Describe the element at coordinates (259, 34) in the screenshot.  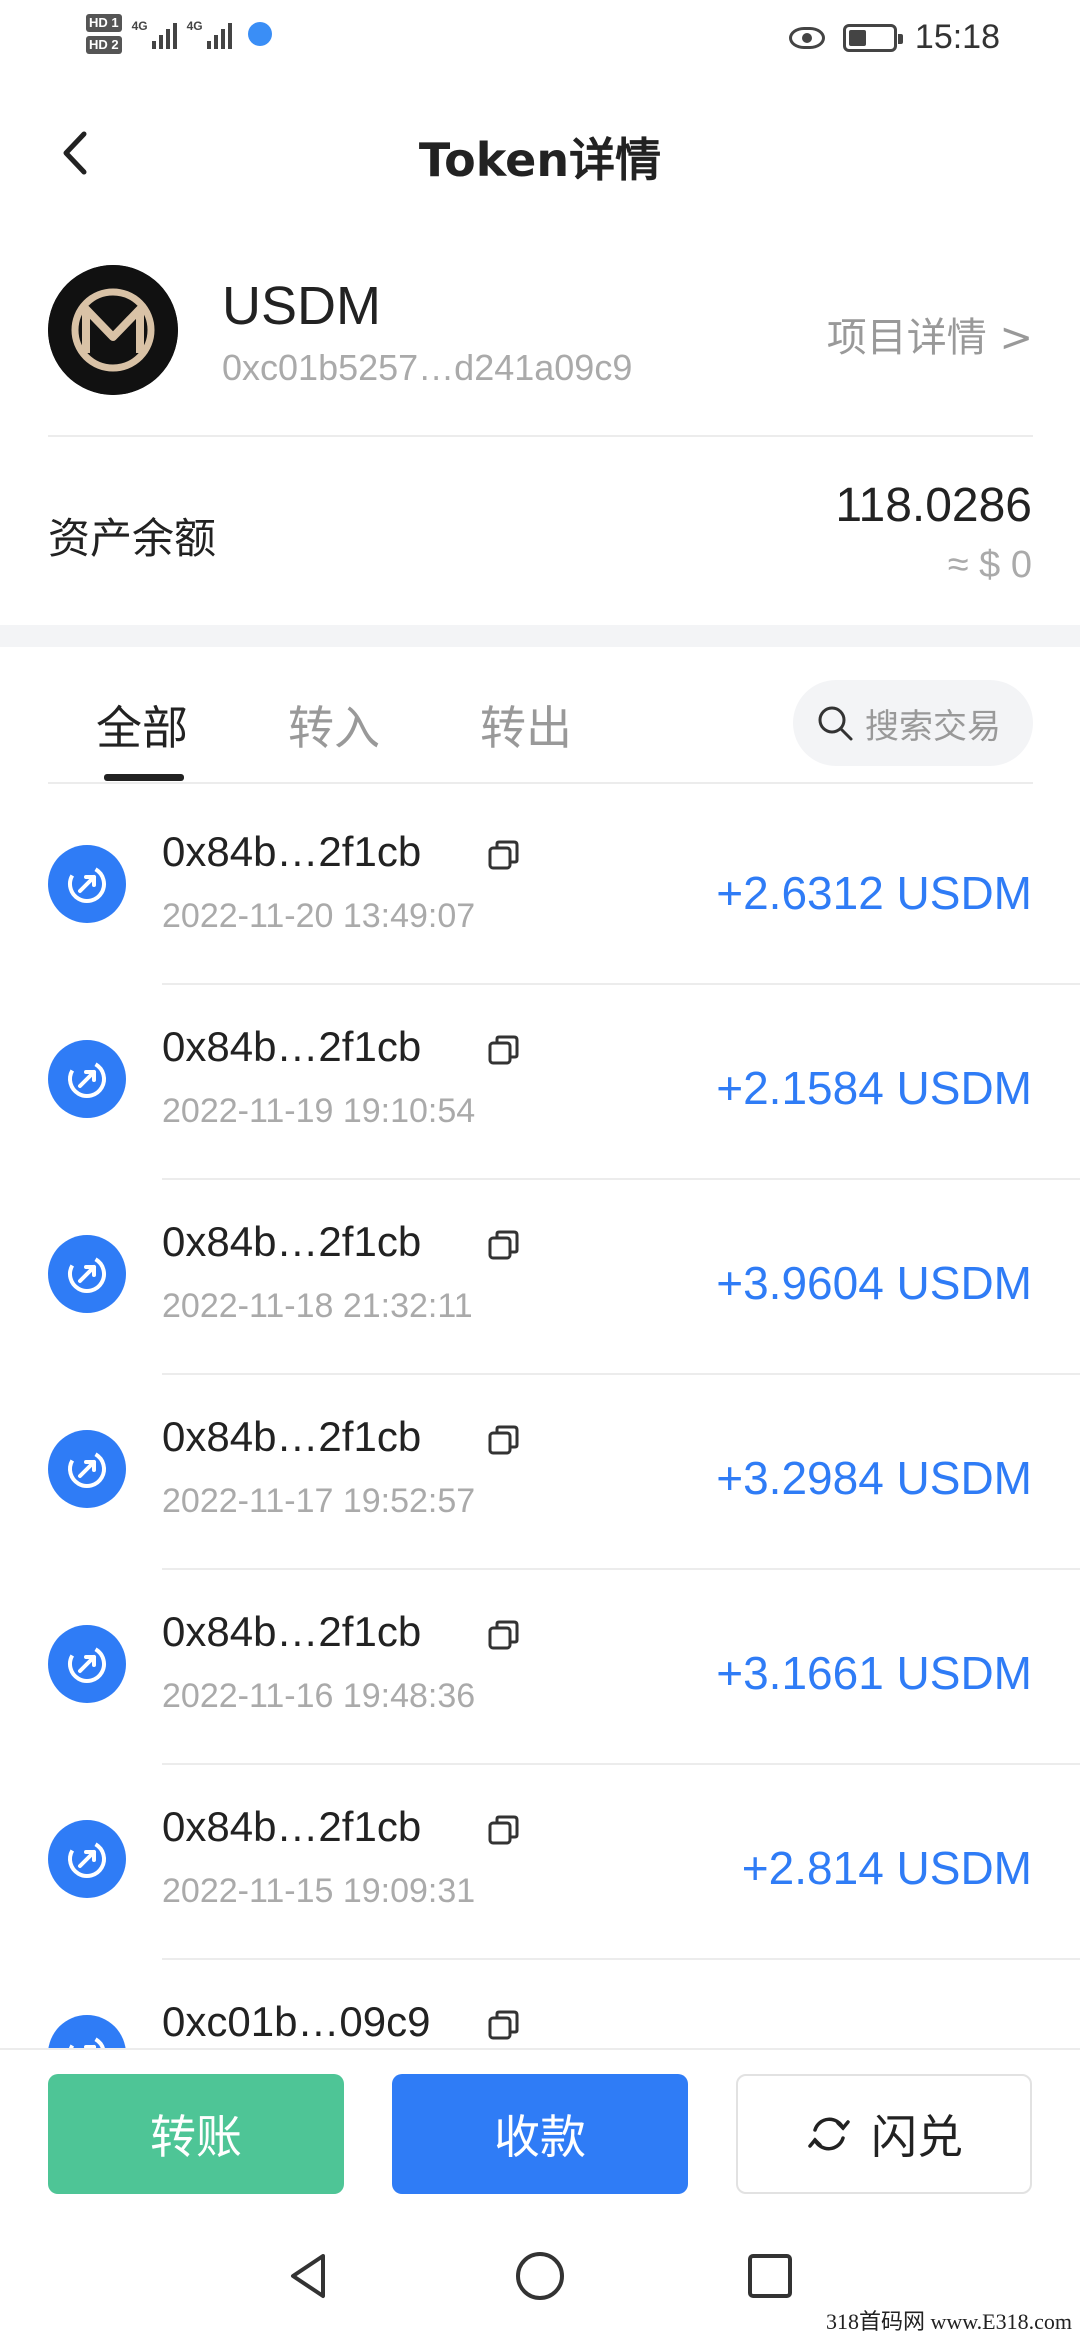
I see `globe-icon` at that location.